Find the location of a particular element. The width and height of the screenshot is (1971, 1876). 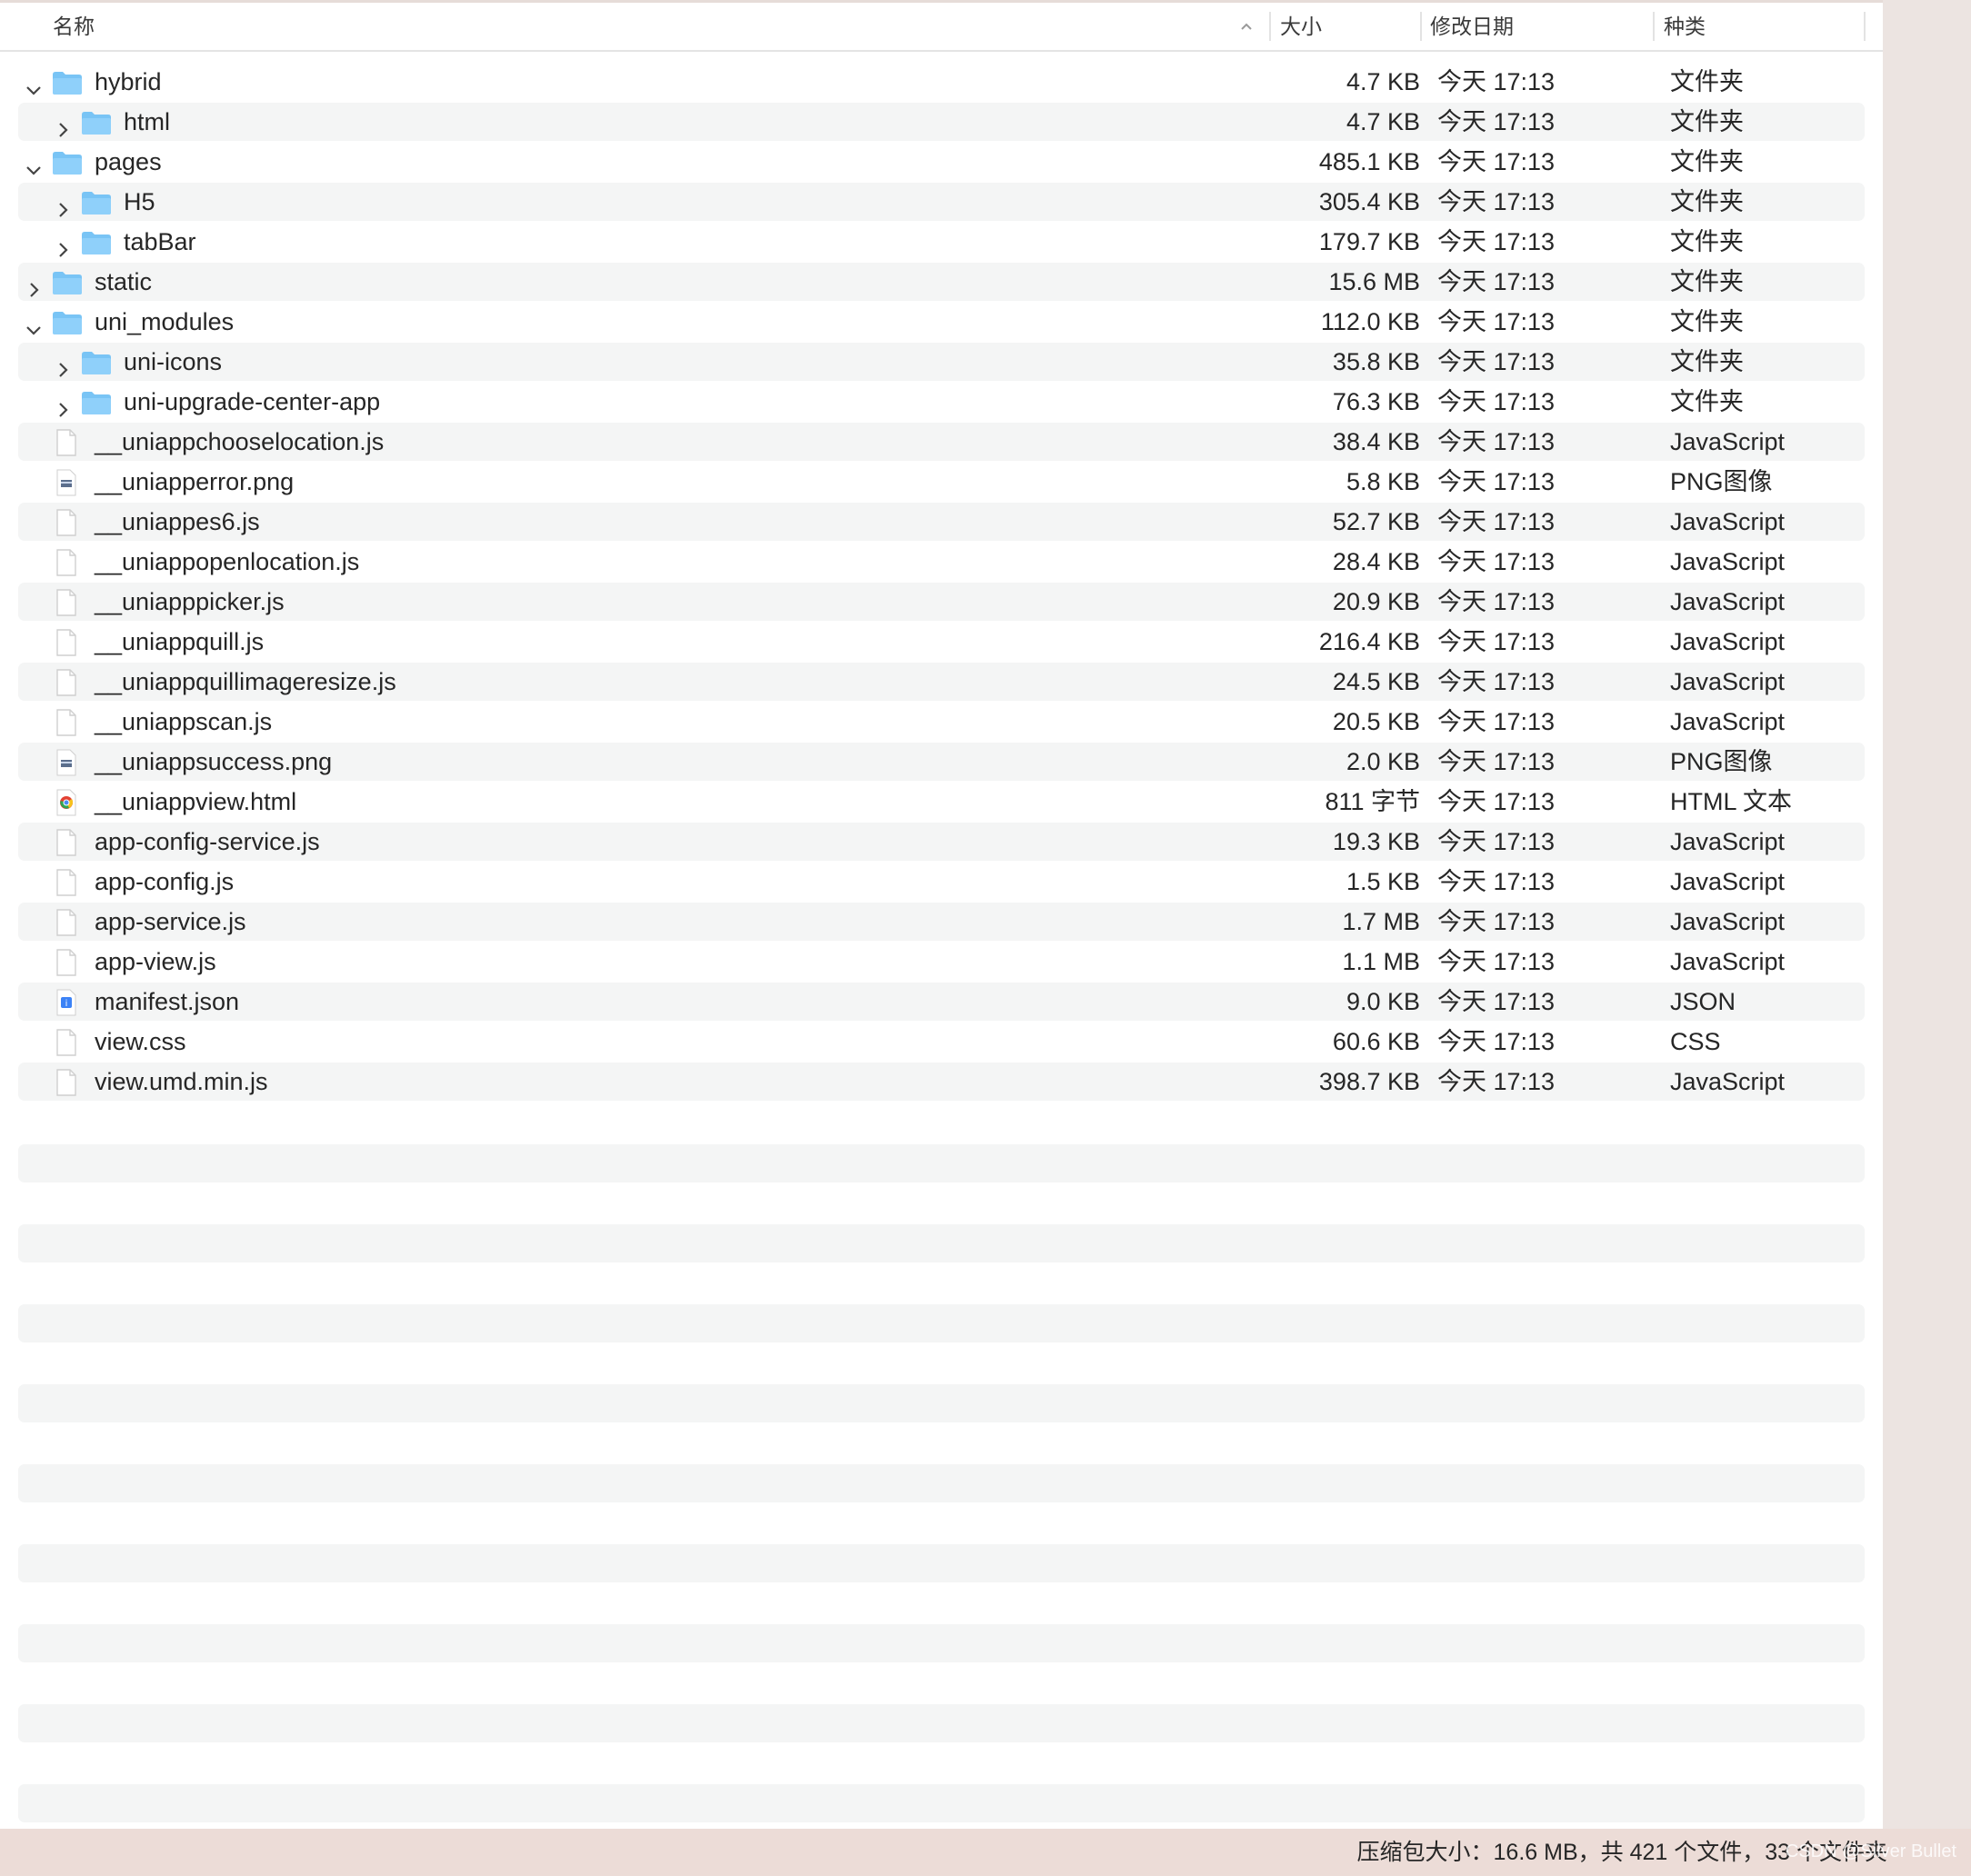

column-header-name: 名称 is located at coordinates (74, 26).